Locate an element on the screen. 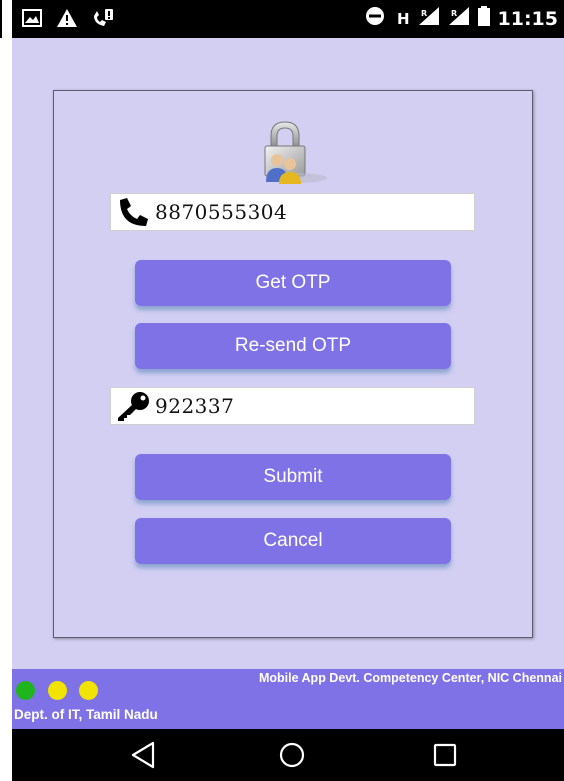  do-not-disturb-icon is located at coordinates (375, 18).